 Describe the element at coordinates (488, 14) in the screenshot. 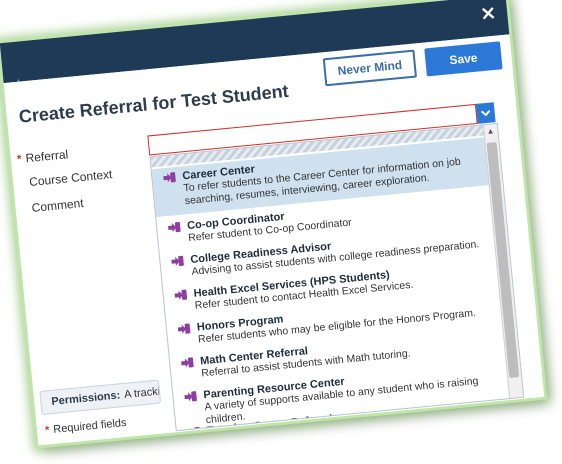

I see `close-icon` at that location.